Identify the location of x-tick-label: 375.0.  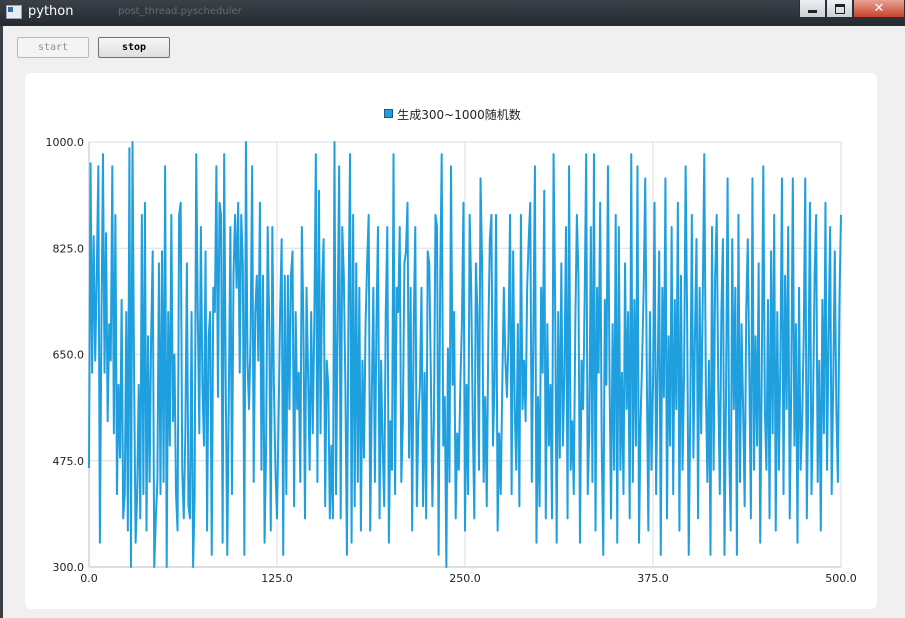
(653, 578).